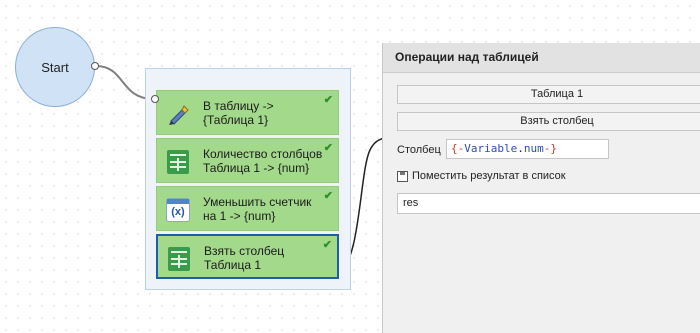 Image resolution: width=700 pixels, height=333 pixels. What do you see at coordinates (491, 148) in the screenshot?
I see `macro-name: Variable` at bounding box center [491, 148].